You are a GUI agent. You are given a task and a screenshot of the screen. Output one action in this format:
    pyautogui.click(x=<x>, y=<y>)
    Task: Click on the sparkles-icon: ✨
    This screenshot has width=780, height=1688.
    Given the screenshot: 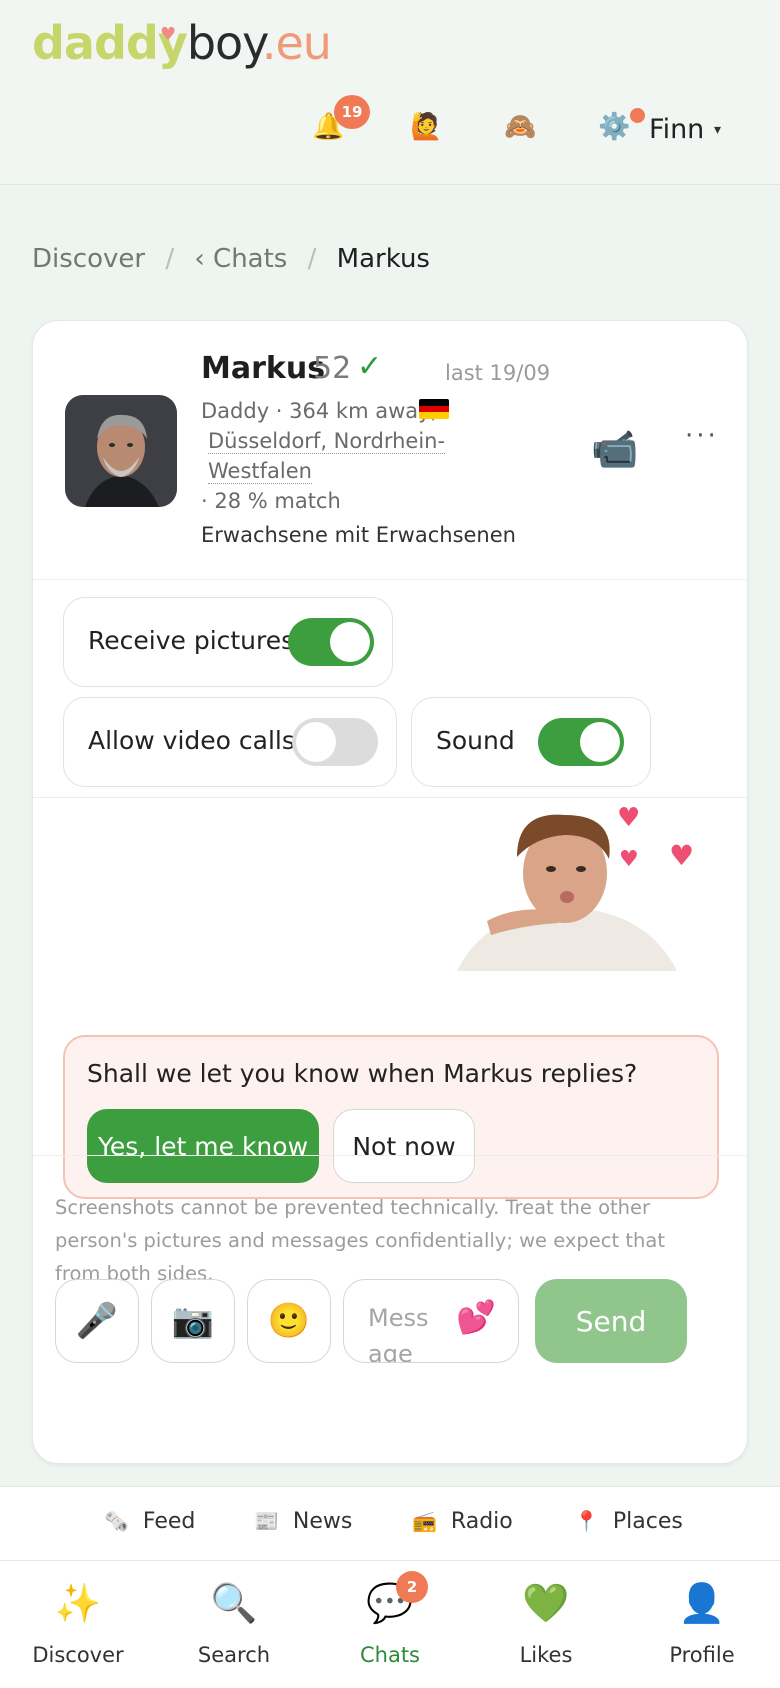 What is the action you would take?
    pyautogui.click(x=78, y=1603)
    